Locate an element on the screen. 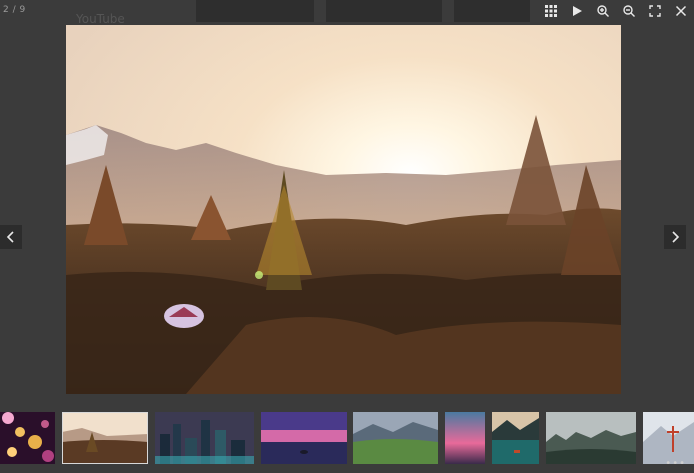 The image size is (694, 473). snowy-mountain-thumbnail is located at coordinates (668, 438).